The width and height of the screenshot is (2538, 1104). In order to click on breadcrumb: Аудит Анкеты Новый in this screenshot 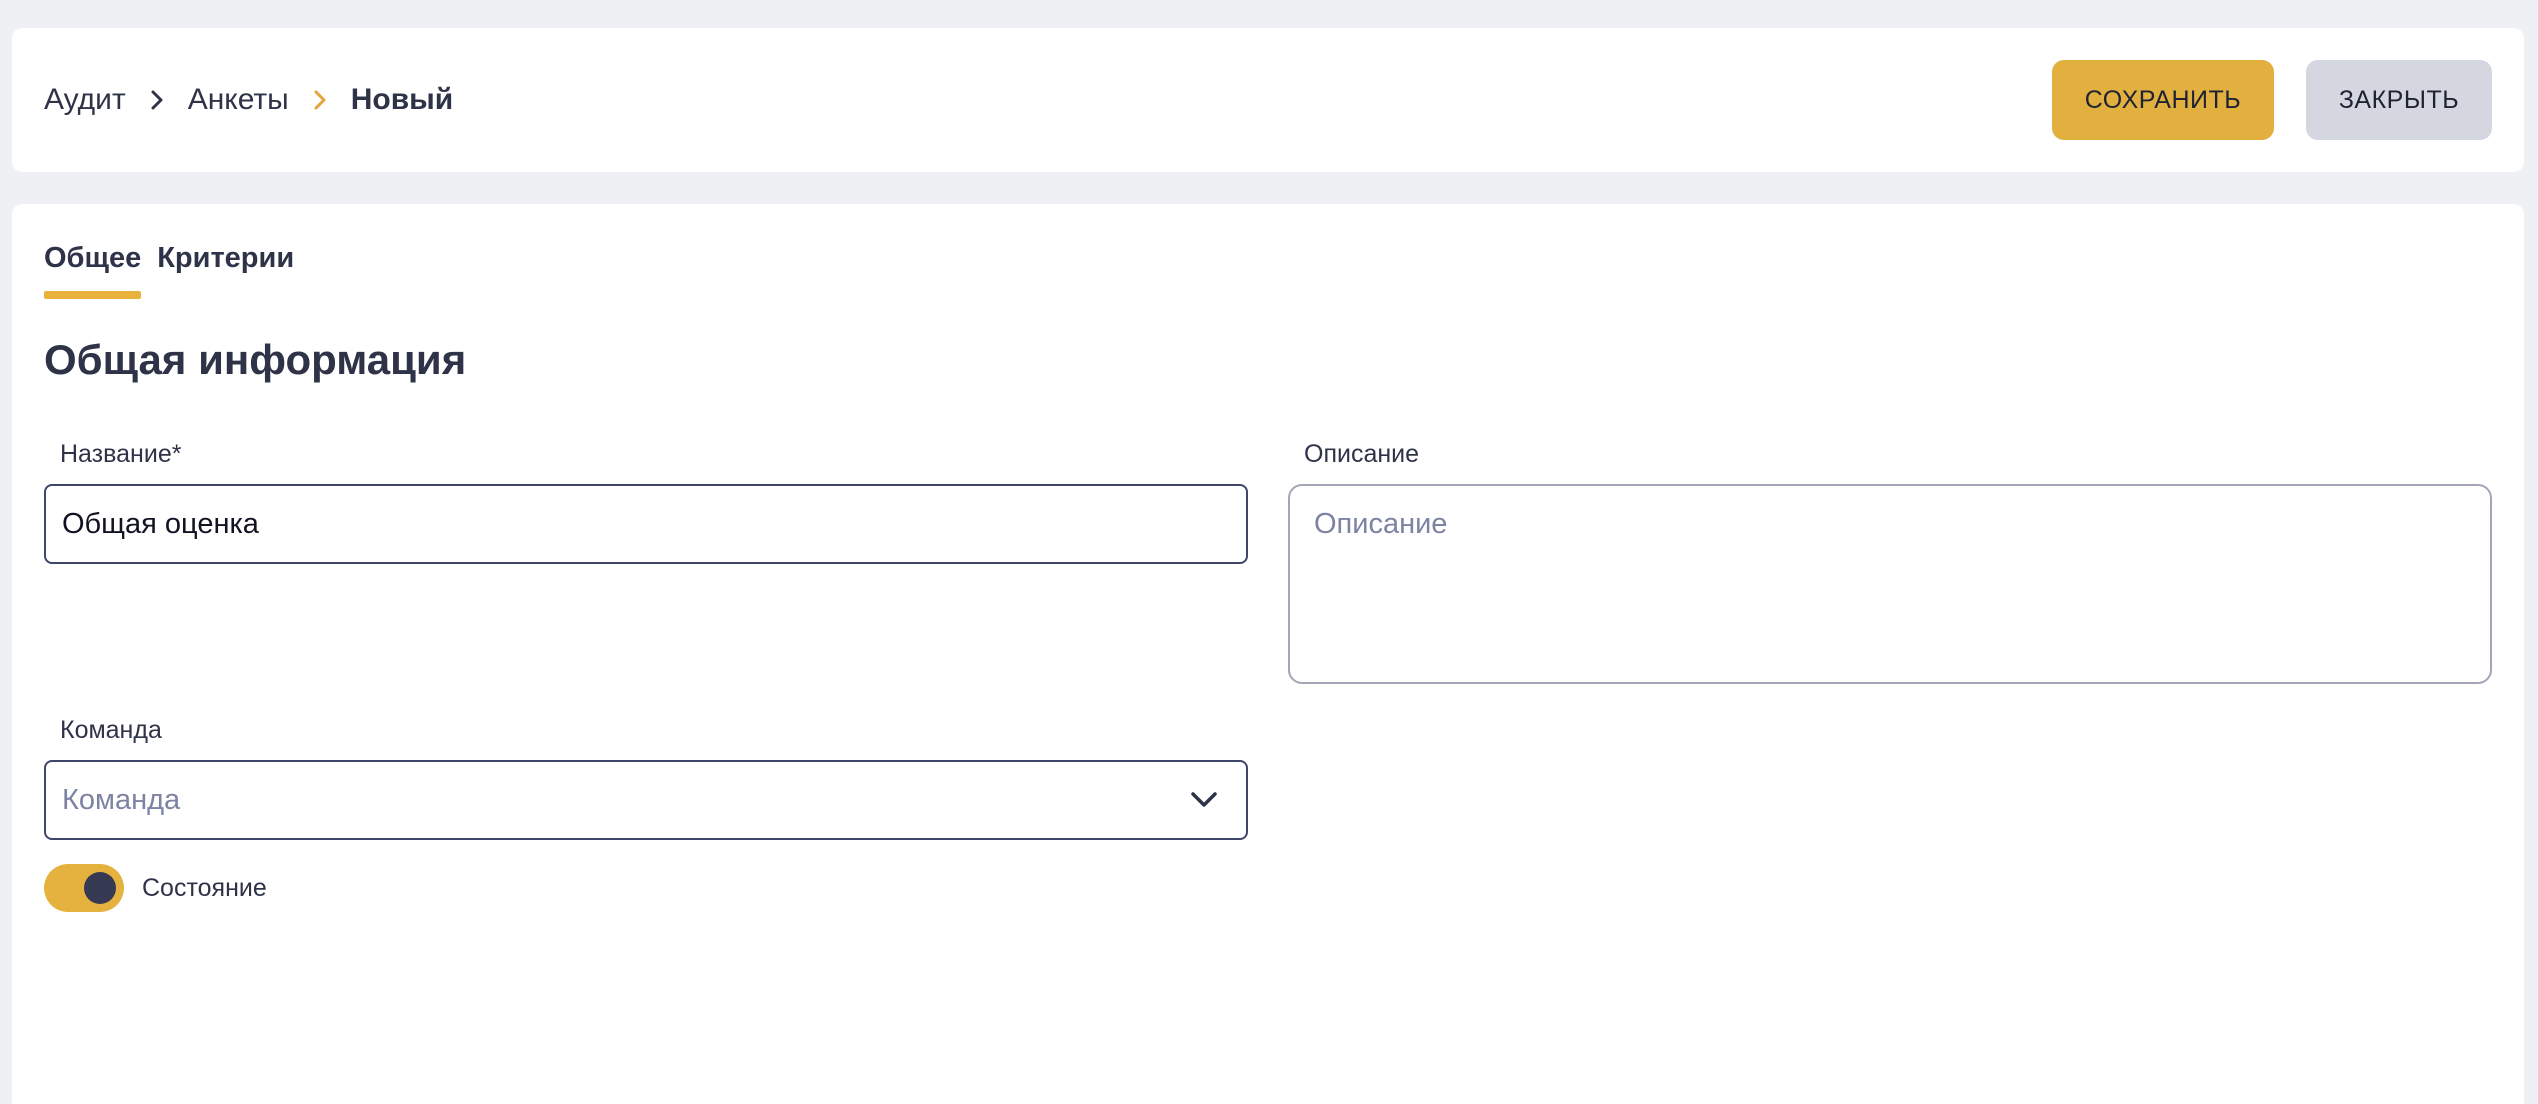, I will do `click(248, 100)`.